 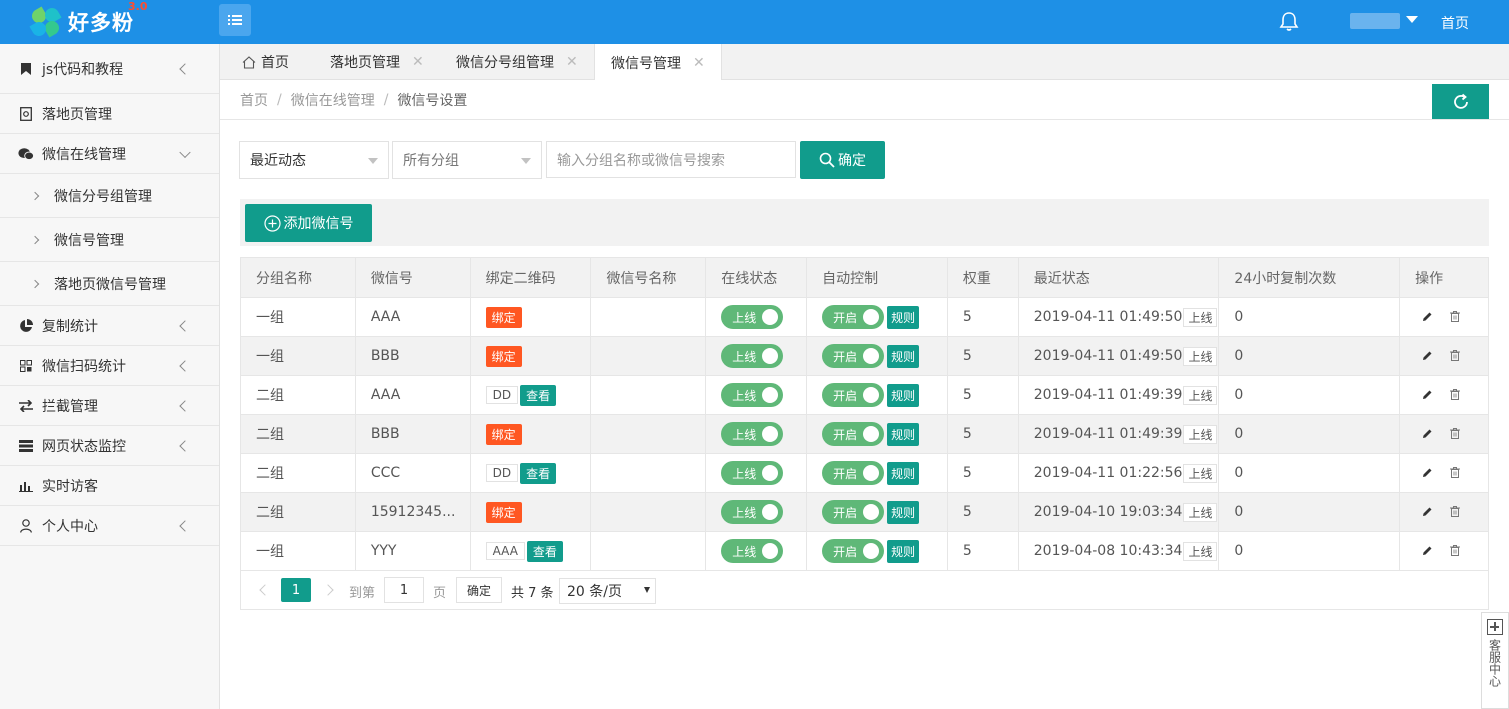 I want to click on caret-down-icon, so click(x=1412, y=19).